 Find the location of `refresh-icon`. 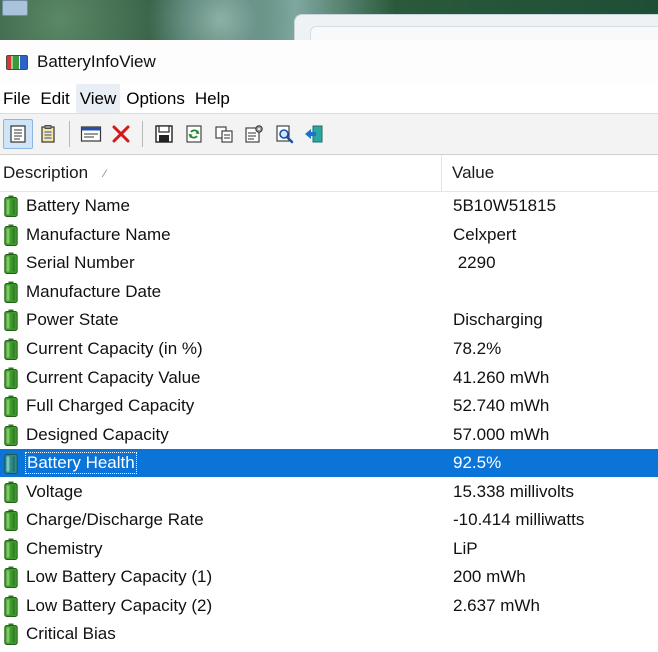

refresh-icon is located at coordinates (194, 134).